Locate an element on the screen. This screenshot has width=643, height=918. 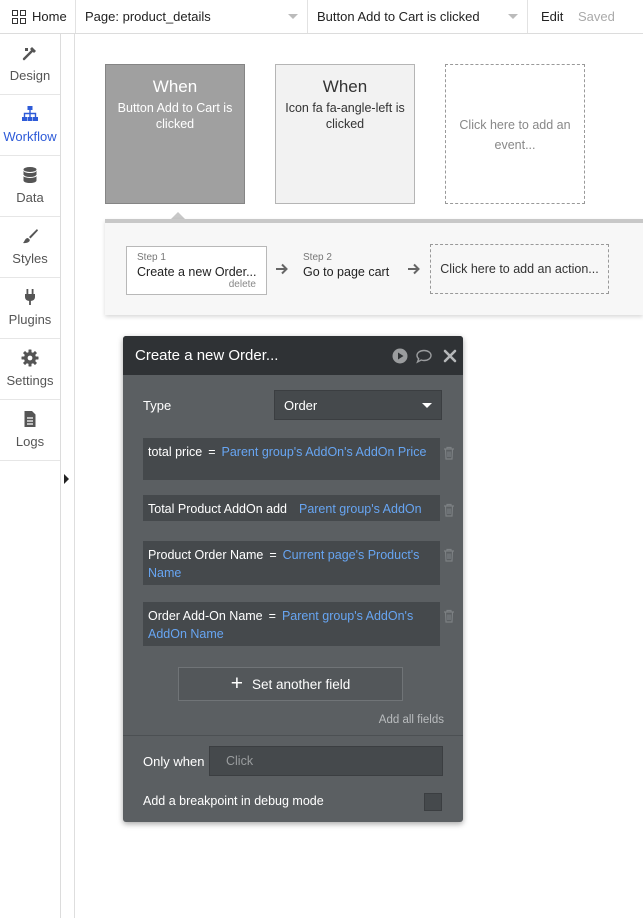
gear-icon is located at coordinates (30, 358).